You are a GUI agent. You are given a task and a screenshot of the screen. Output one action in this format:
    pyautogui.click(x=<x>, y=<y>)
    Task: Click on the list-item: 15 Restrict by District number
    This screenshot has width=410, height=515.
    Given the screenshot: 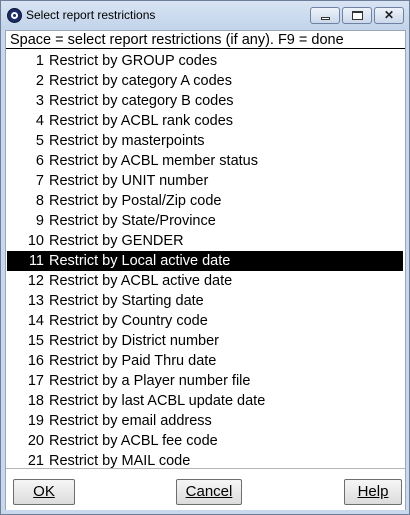 What is the action you would take?
    pyautogui.click(x=205, y=341)
    